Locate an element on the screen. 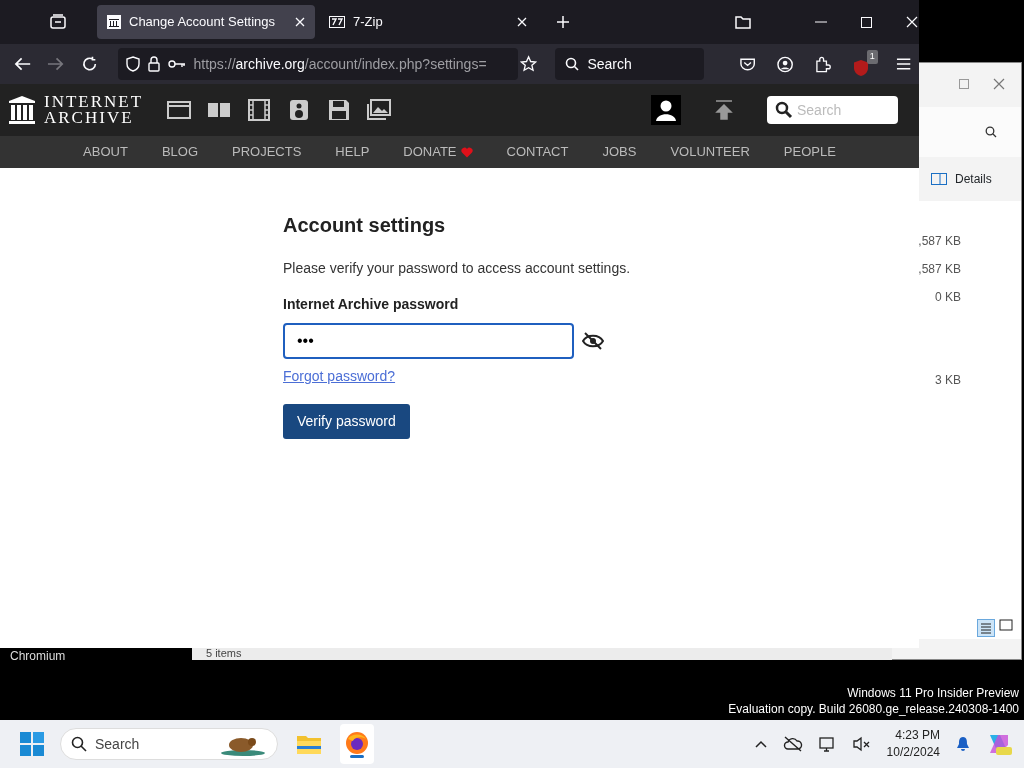 The width and height of the screenshot is (1024, 768). url-text: https://archive.org/account/index.php?settings= is located at coordinates (340, 64).